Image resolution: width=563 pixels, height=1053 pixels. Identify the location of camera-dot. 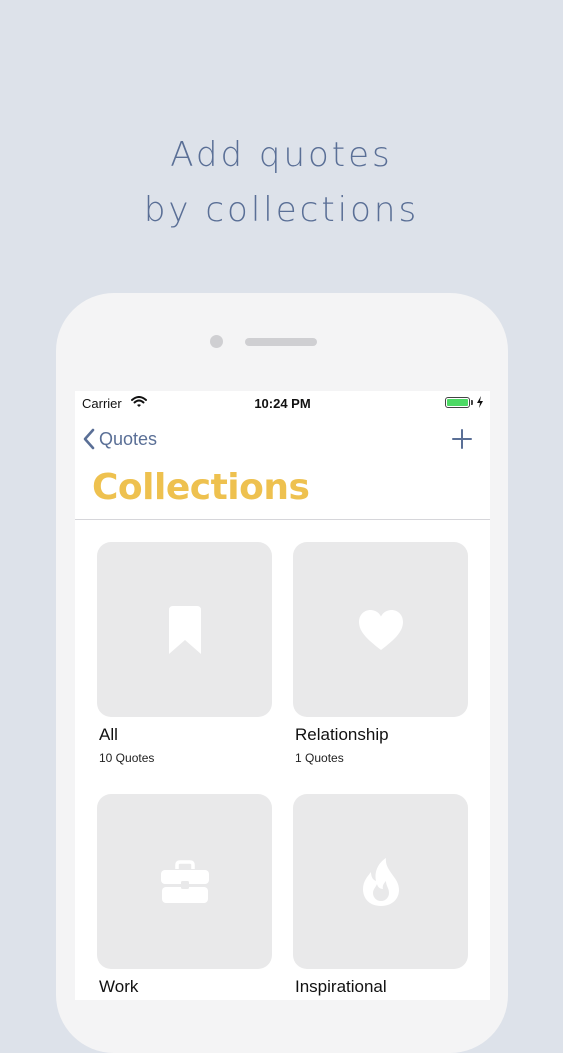
(216, 341).